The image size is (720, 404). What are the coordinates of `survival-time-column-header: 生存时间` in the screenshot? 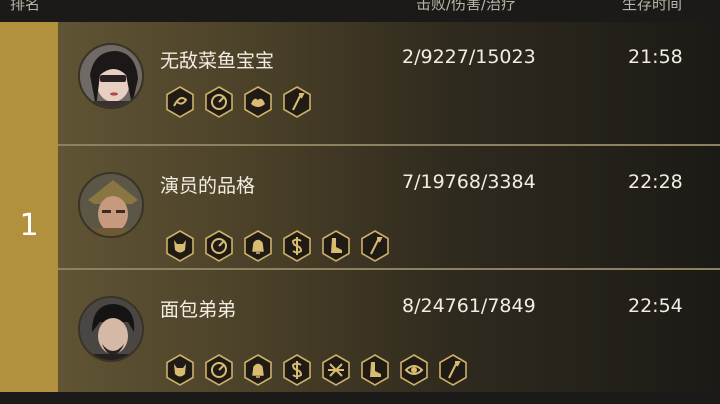 It's located at (652, 6).